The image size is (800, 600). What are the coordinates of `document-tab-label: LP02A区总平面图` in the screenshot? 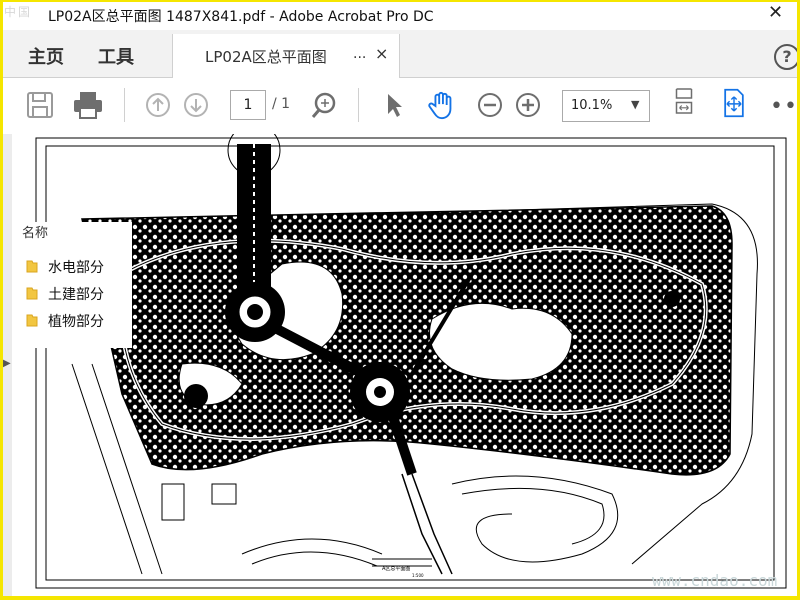 It's located at (266, 57).